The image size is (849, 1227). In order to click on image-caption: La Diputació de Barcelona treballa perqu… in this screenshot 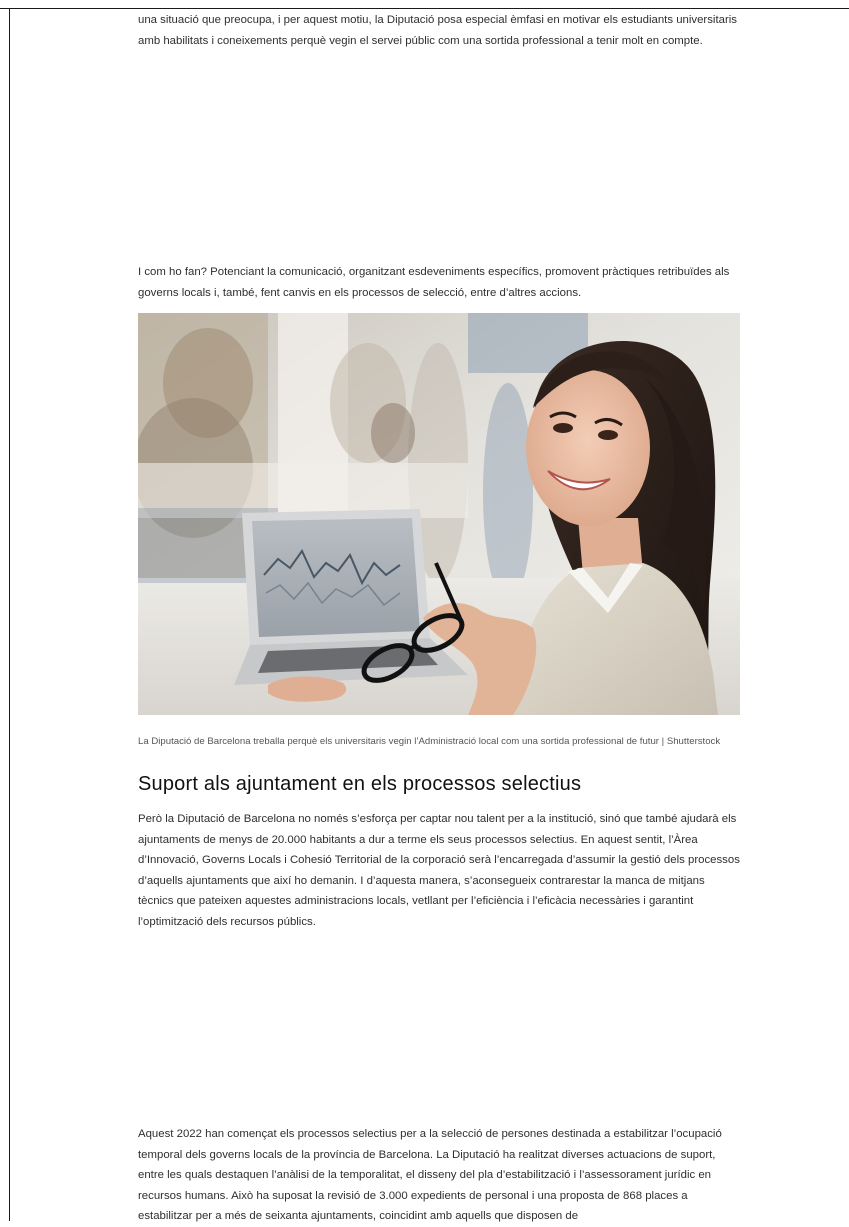, I will do `click(429, 741)`.